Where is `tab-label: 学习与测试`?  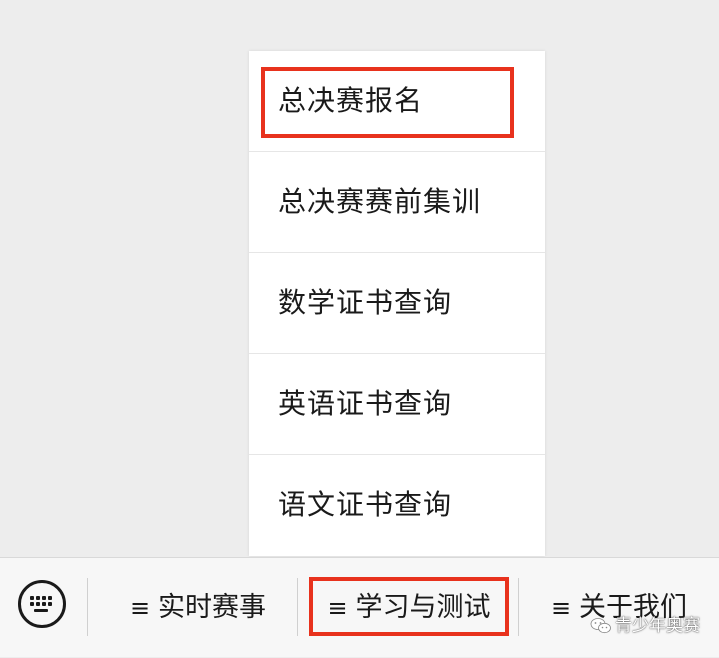
tab-label: 学习与测试 is located at coordinates (423, 607).